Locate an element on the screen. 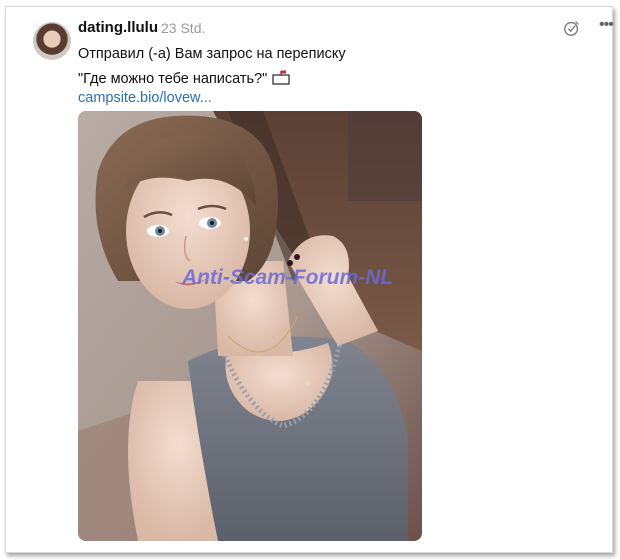 The image size is (620, 560). post-text-line-2: "Где можно тебе написать?" is located at coordinates (184, 78).